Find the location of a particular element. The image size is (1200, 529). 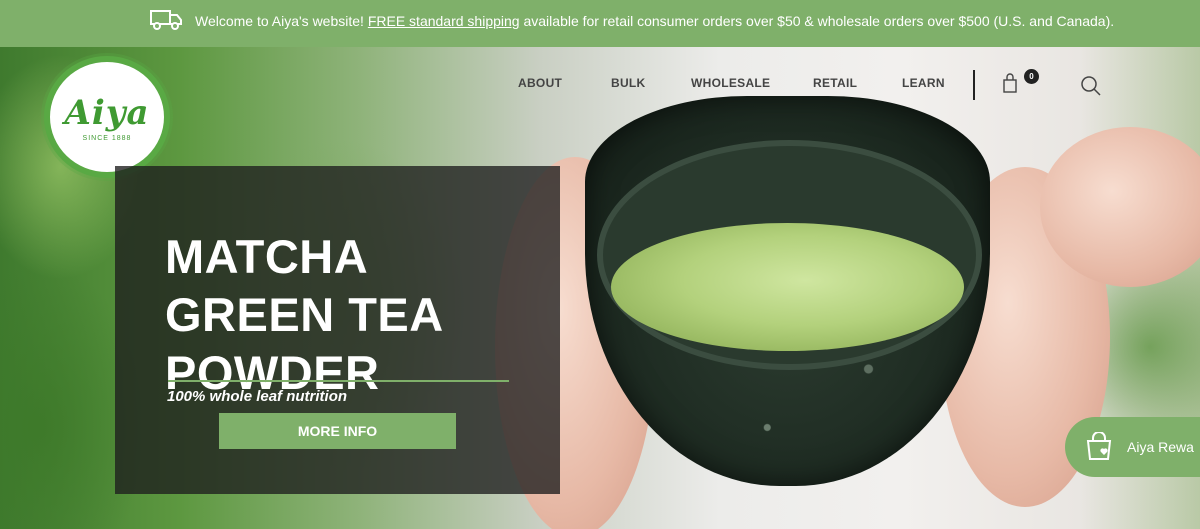

nav-retail: RETAIL is located at coordinates (835, 83).